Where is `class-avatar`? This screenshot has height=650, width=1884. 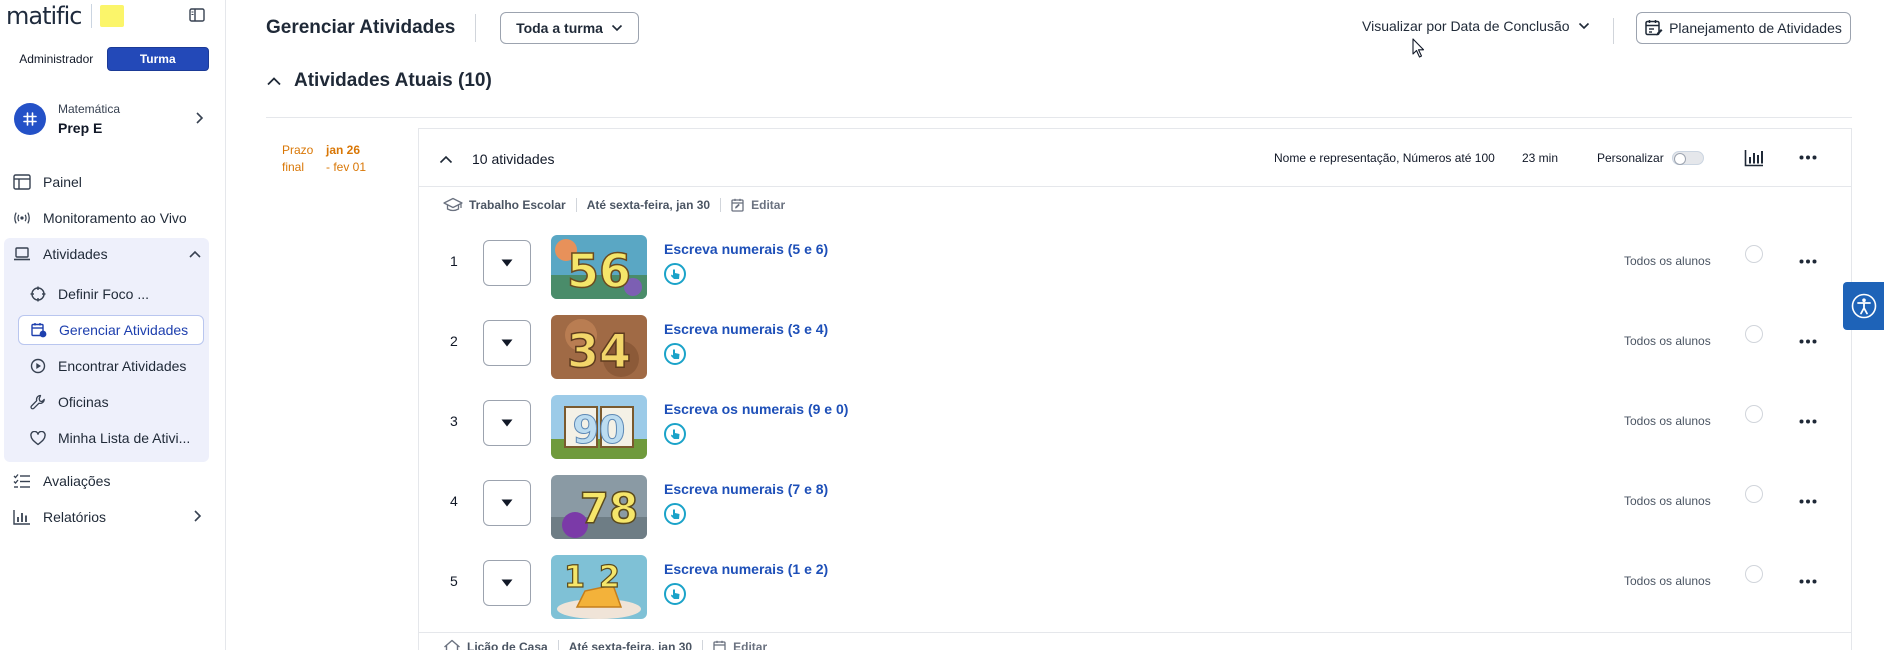
class-avatar is located at coordinates (30, 119).